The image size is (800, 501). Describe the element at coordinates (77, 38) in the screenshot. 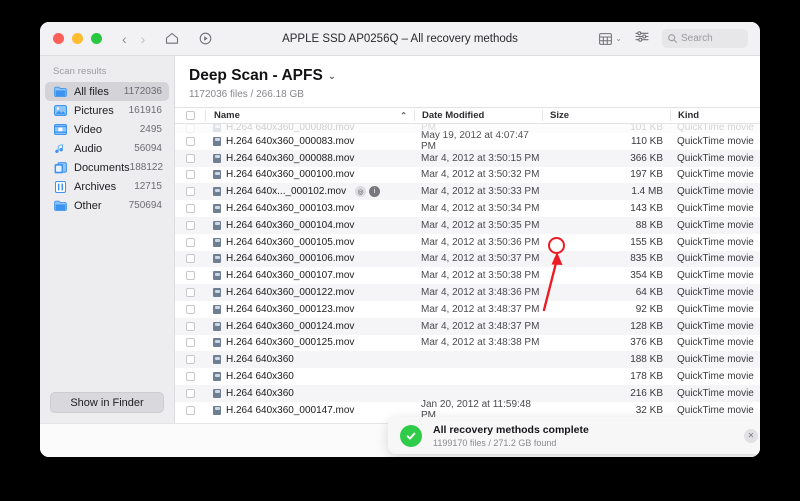

I see `minimize-window-button` at that location.